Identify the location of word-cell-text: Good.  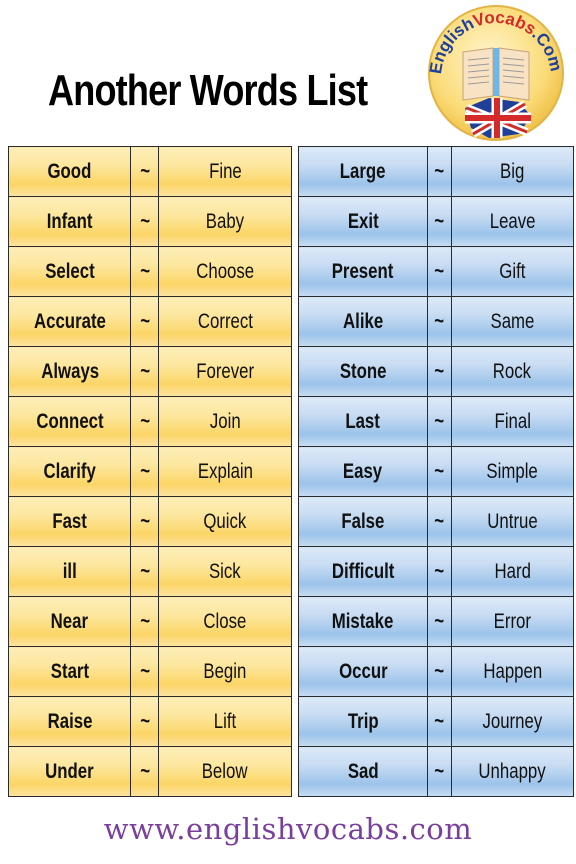
(69, 171).